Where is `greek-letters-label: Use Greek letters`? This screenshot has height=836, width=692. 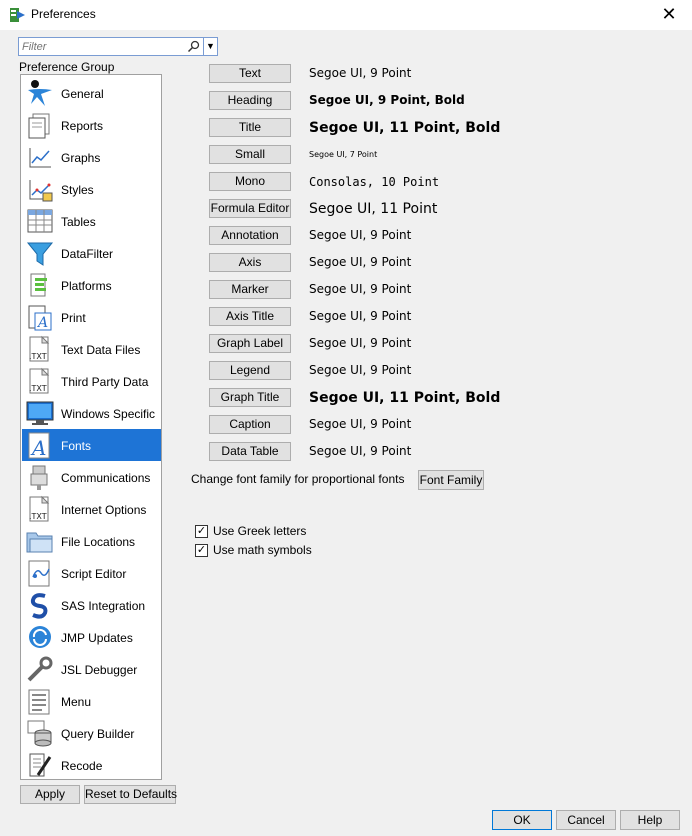
greek-letters-label: Use Greek letters is located at coordinates (260, 531).